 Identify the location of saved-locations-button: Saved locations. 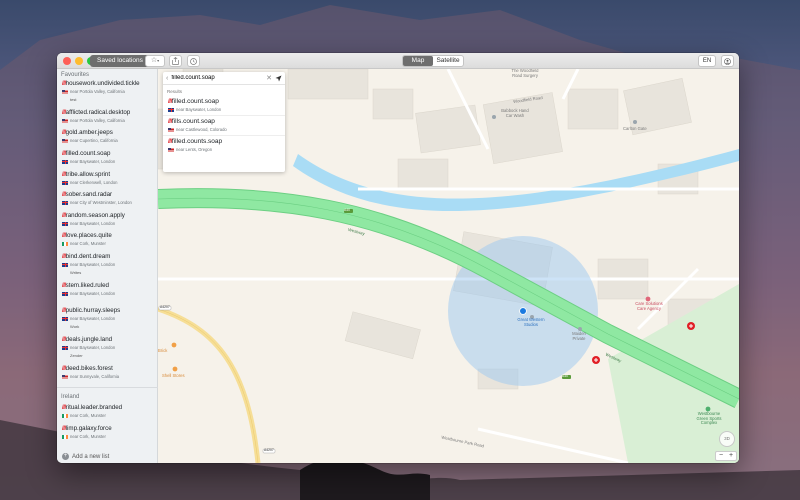
(120, 61).